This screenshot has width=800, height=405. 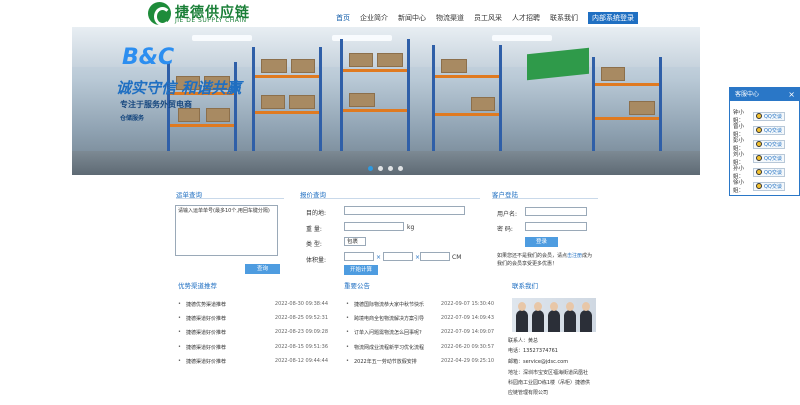 I want to click on quote-title: 报价查询, so click(x=390, y=194).